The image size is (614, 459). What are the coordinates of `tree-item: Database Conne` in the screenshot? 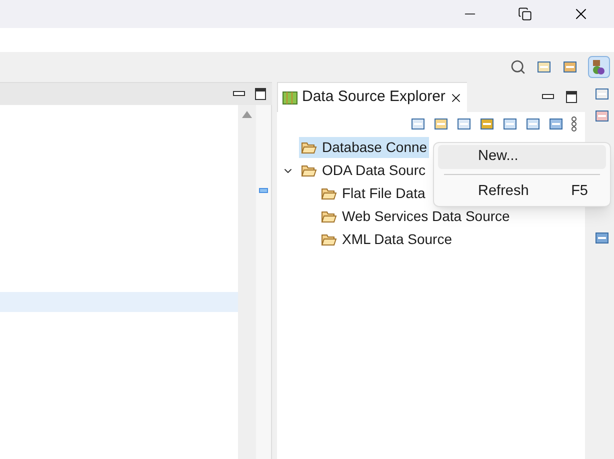 It's located at (364, 147).